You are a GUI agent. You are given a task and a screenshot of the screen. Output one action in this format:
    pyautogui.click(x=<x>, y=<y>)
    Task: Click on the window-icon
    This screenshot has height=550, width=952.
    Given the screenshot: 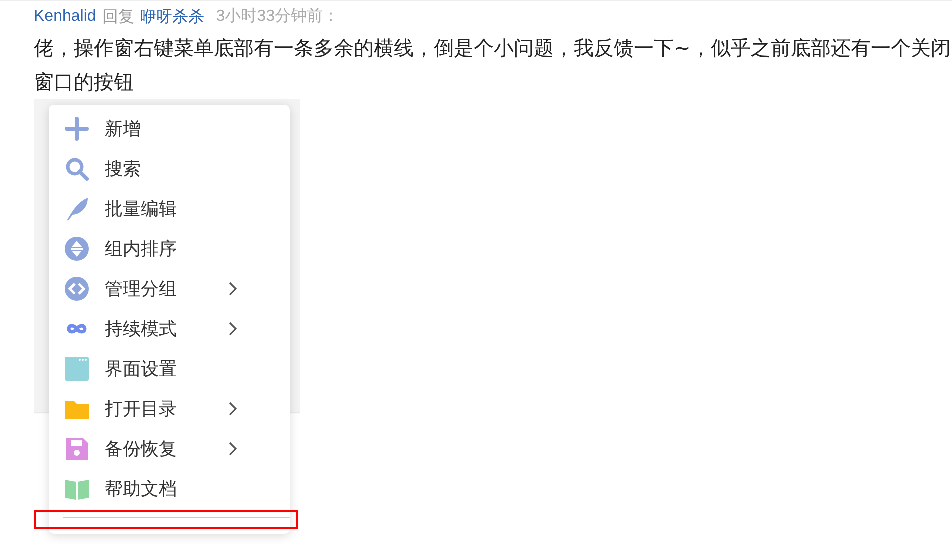 What is the action you would take?
    pyautogui.click(x=77, y=369)
    